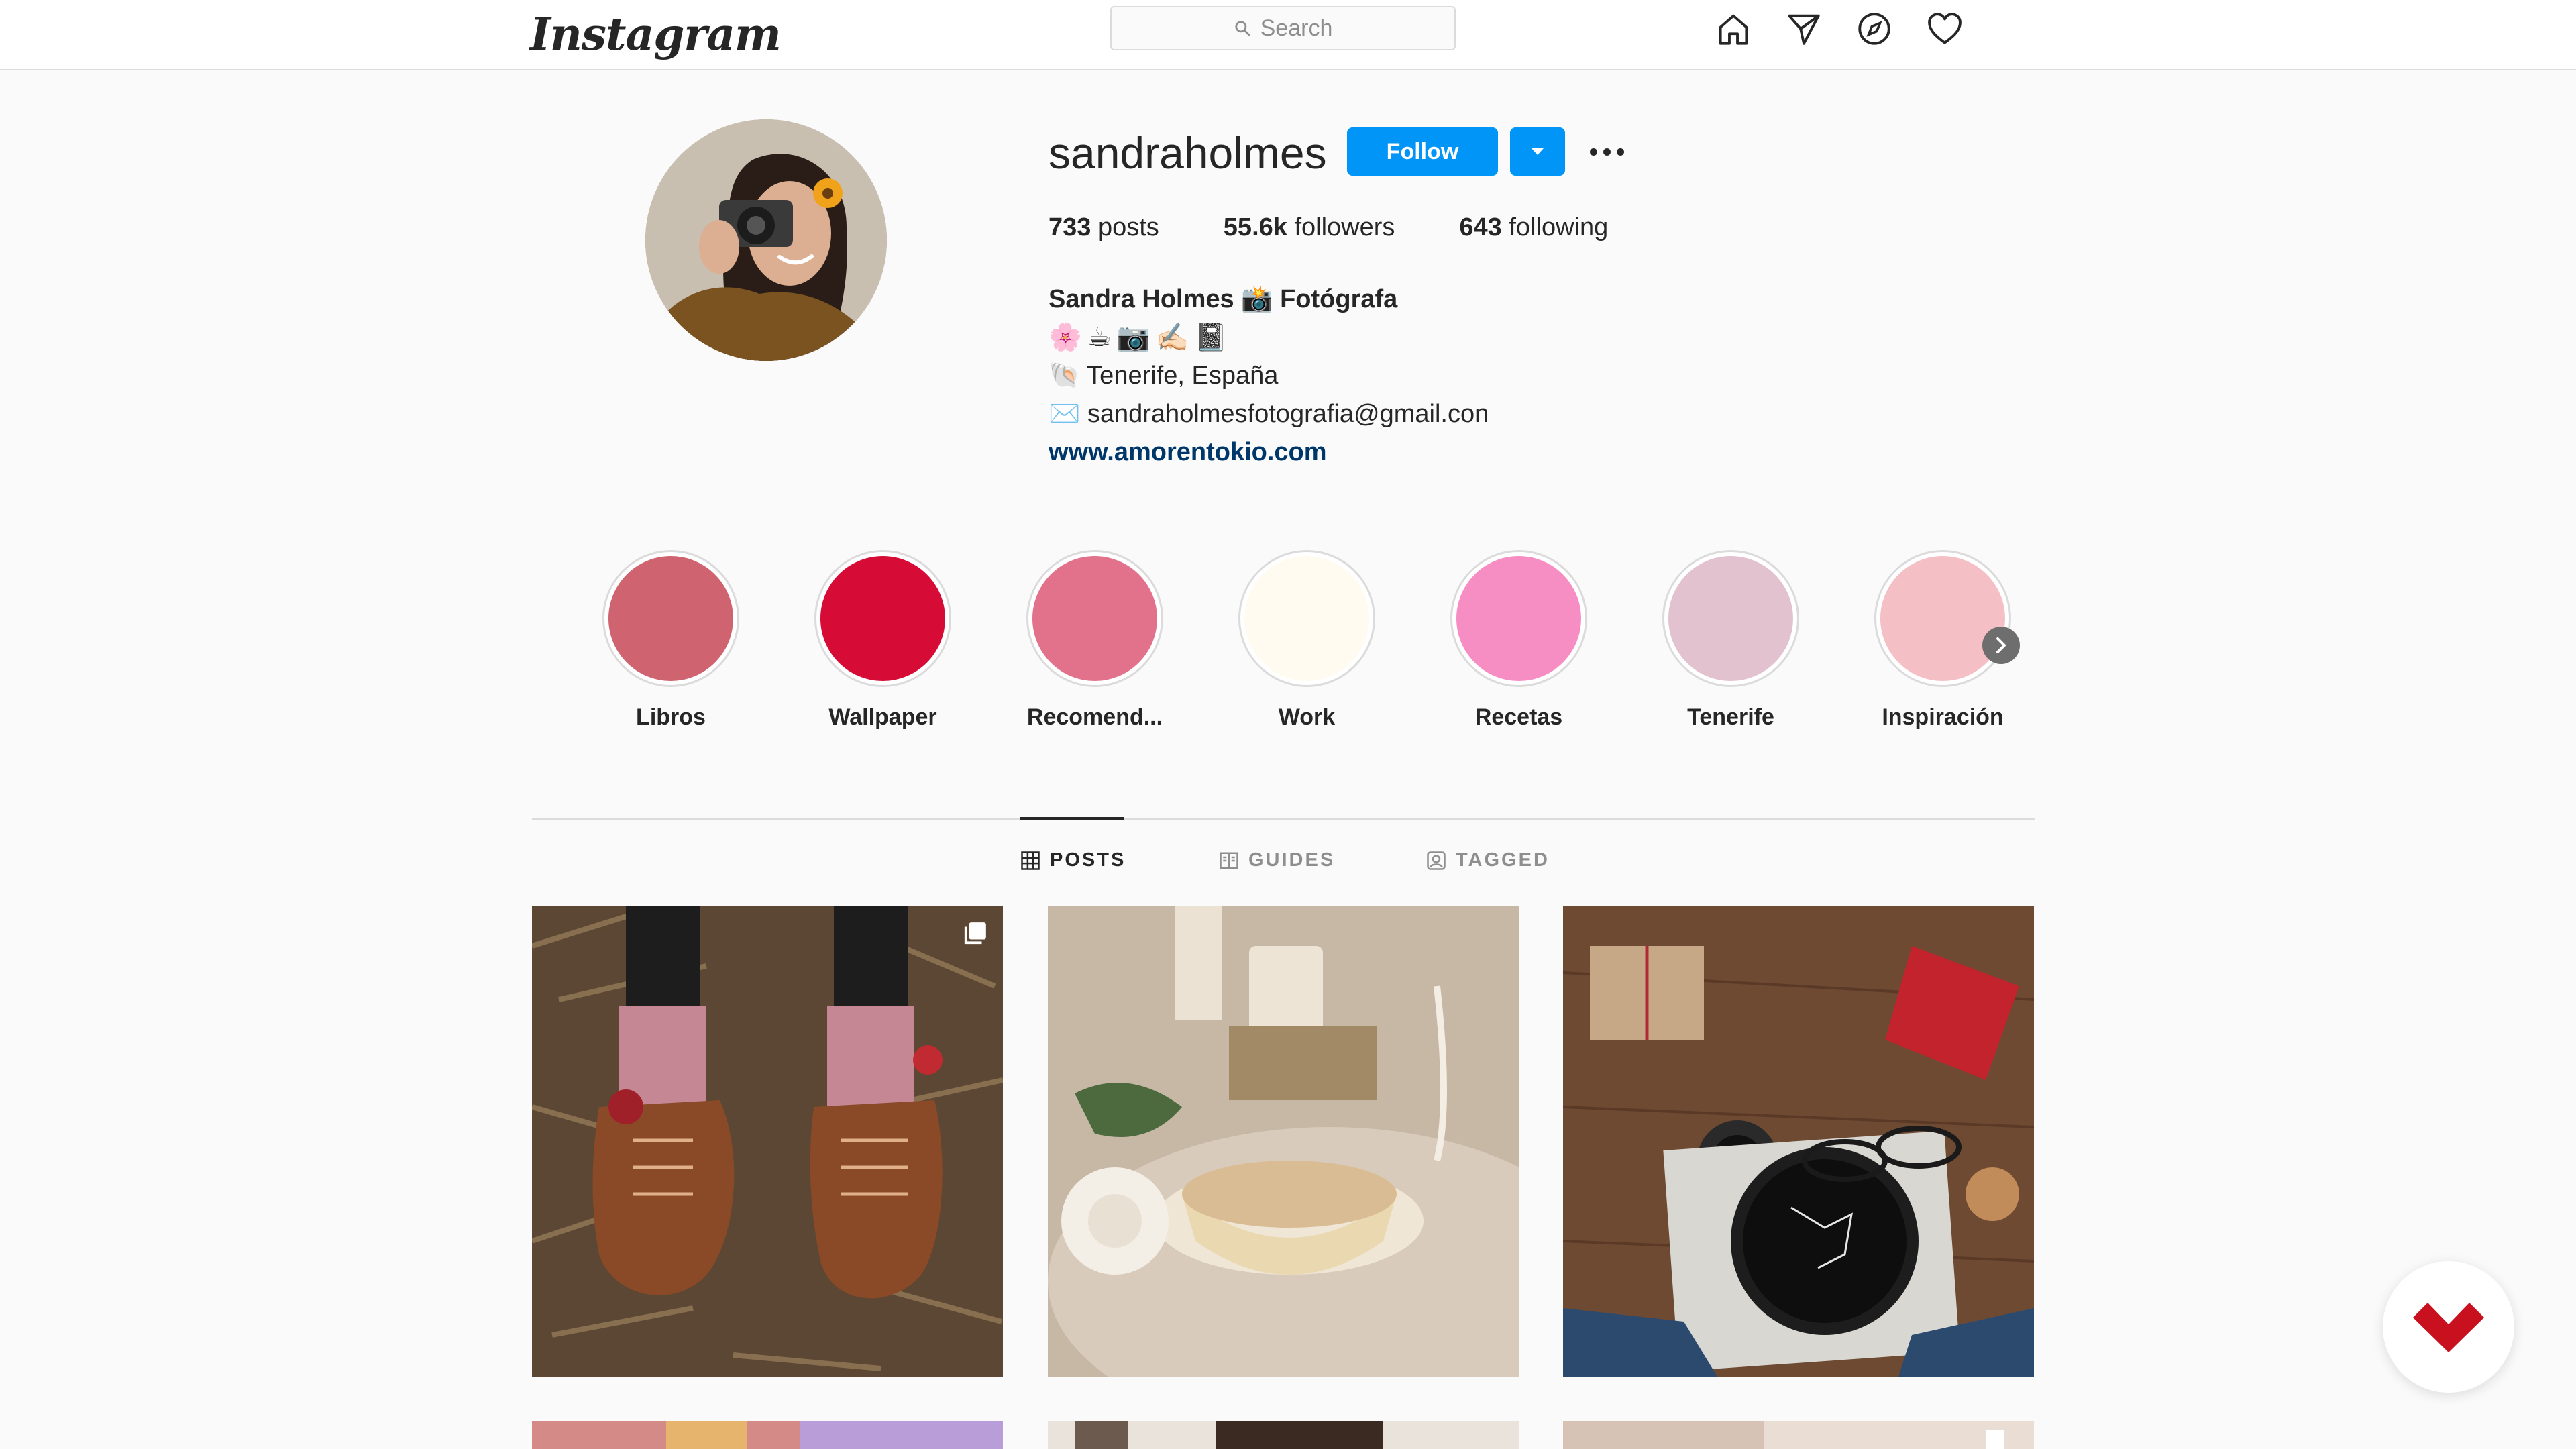 The height and width of the screenshot is (1449, 2576). What do you see at coordinates (1283, 819) in the screenshot?
I see `tabs-divider` at bounding box center [1283, 819].